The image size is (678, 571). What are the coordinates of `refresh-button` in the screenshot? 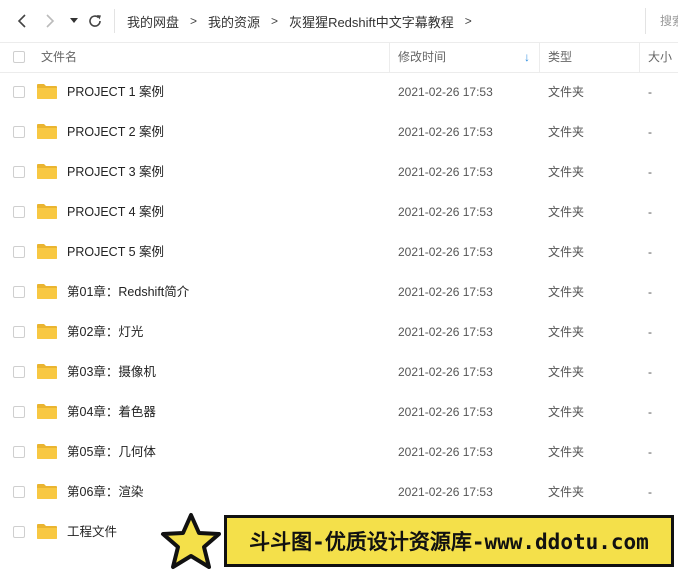 It's located at (95, 21).